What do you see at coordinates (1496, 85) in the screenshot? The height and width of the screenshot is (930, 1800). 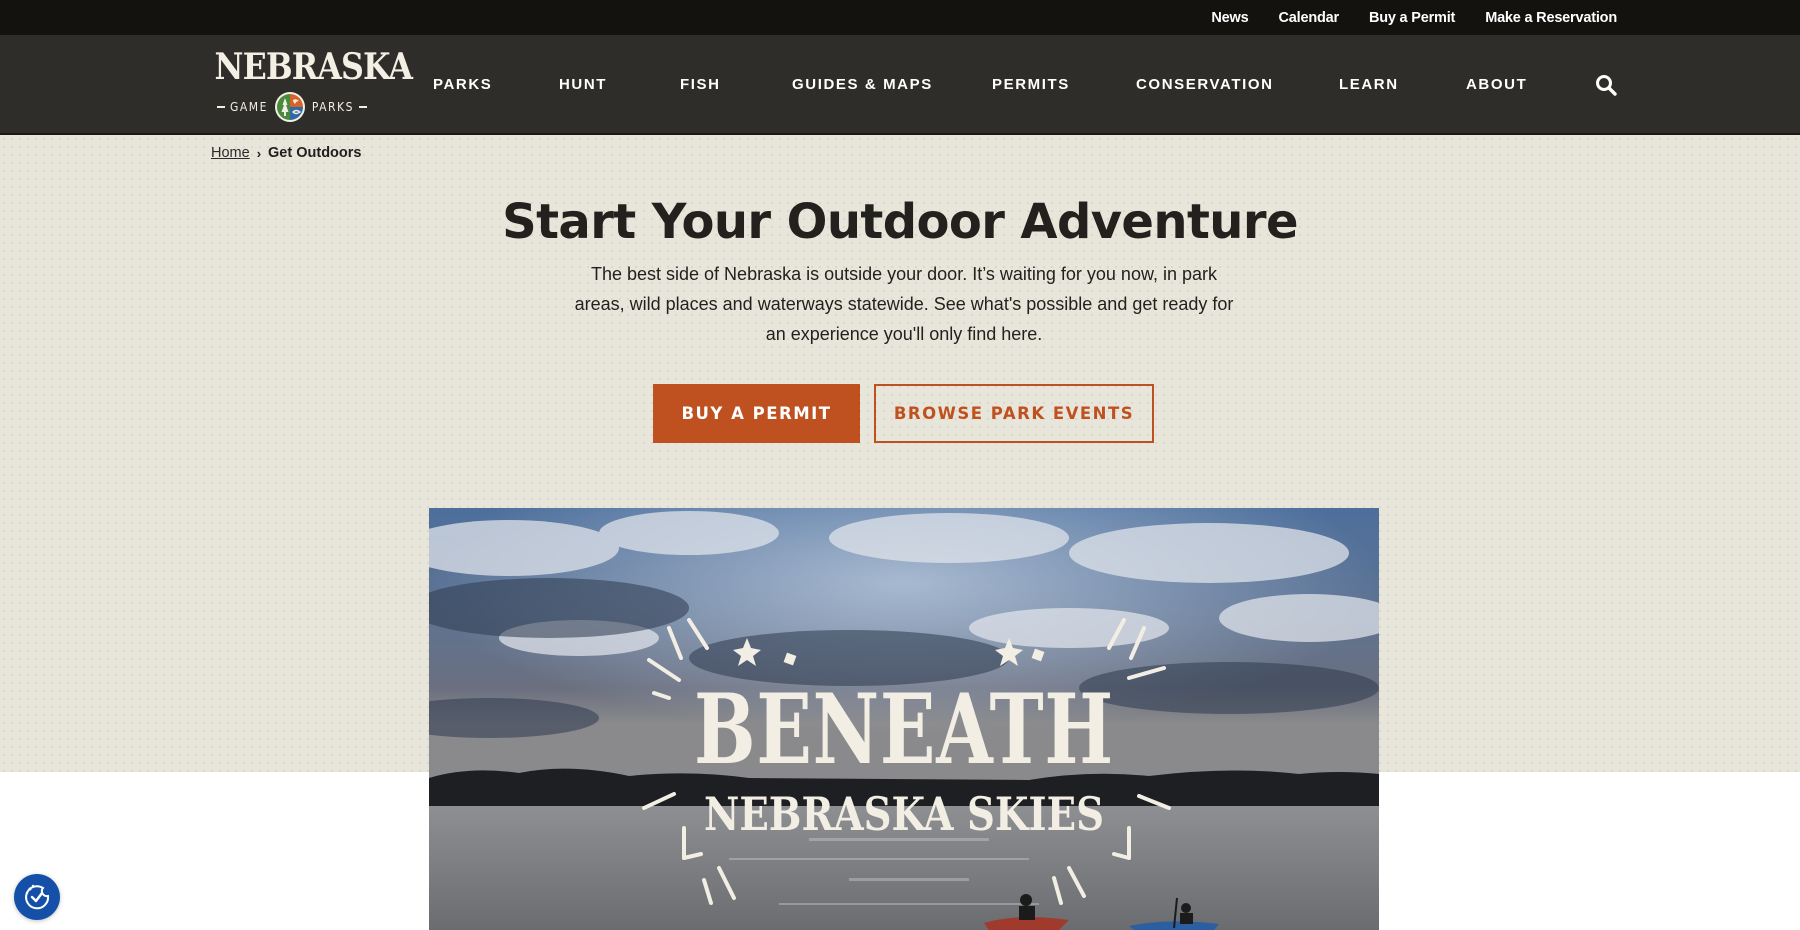 I see `nav-item-about: ABOUT` at bounding box center [1496, 85].